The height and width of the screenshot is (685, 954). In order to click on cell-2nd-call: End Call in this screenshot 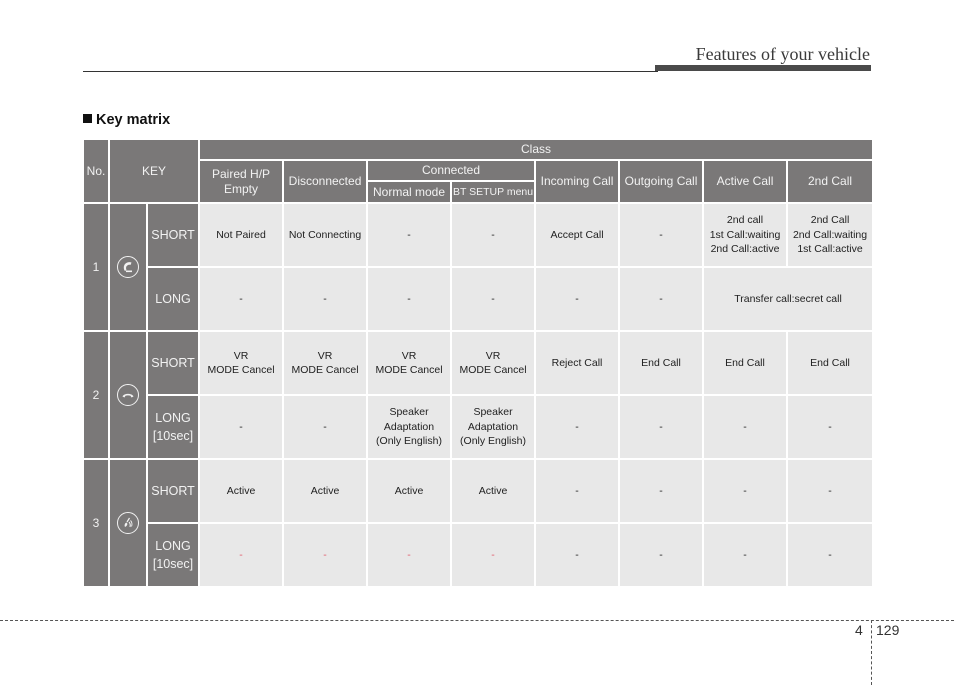, I will do `click(830, 363)`.